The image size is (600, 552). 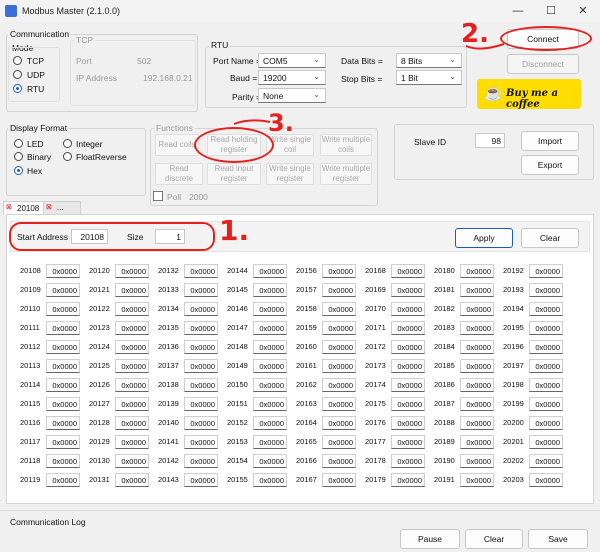 What do you see at coordinates (234, 174) in the screenshot?
I see `read-input-register-button: Read input register` at bounding box center [234, 174].